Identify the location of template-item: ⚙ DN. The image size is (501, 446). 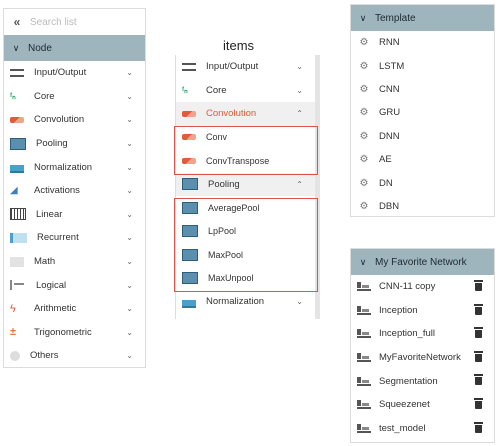
(422, 182).